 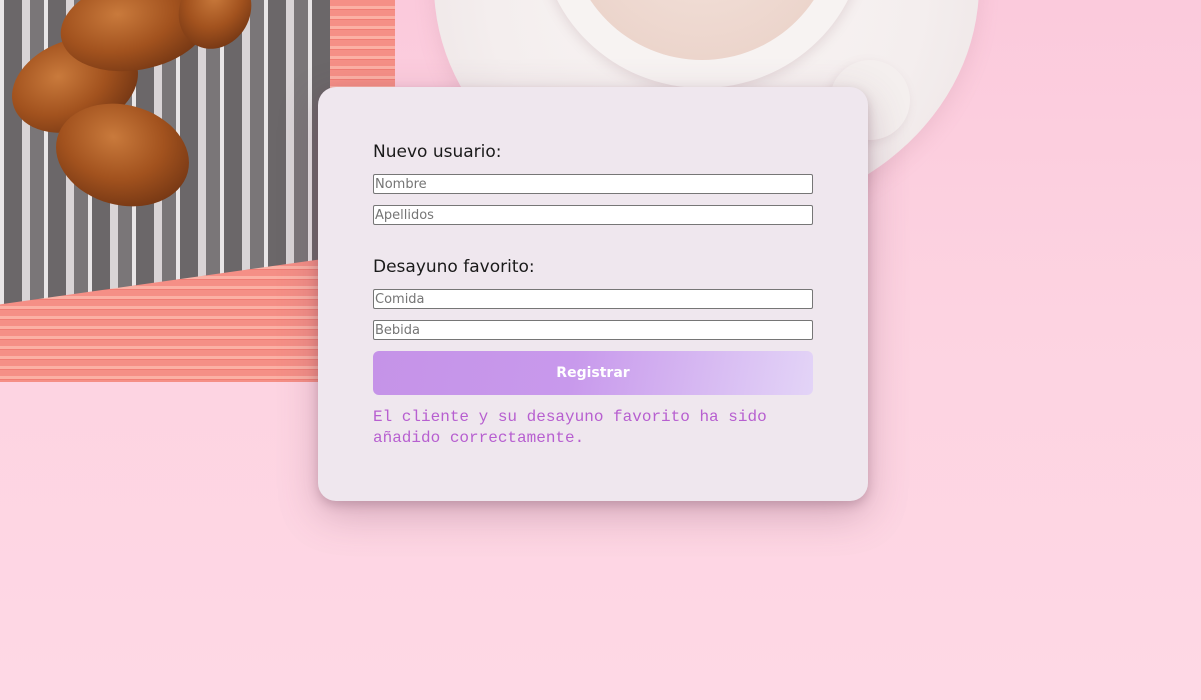 What do you see at coordinates (593, 373) in the screenshot?
I see `registrar-button: Registrar` at bounding box center [593, 373].